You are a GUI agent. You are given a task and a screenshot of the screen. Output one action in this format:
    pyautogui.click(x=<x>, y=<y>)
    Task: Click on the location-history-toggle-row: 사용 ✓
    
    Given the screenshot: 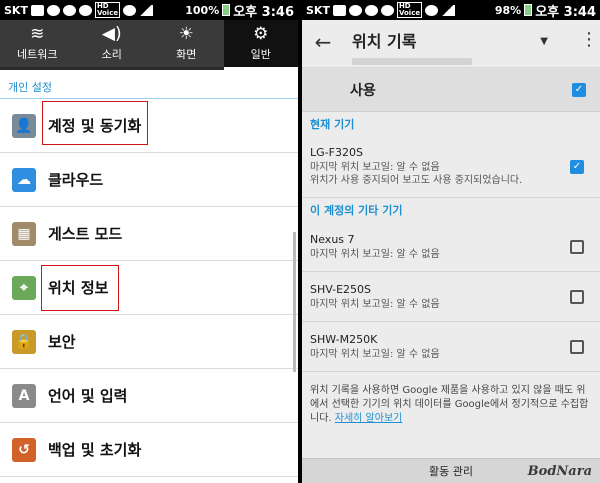 What is the action you would take?
    pyautogui.click(x=451, y=90)
    